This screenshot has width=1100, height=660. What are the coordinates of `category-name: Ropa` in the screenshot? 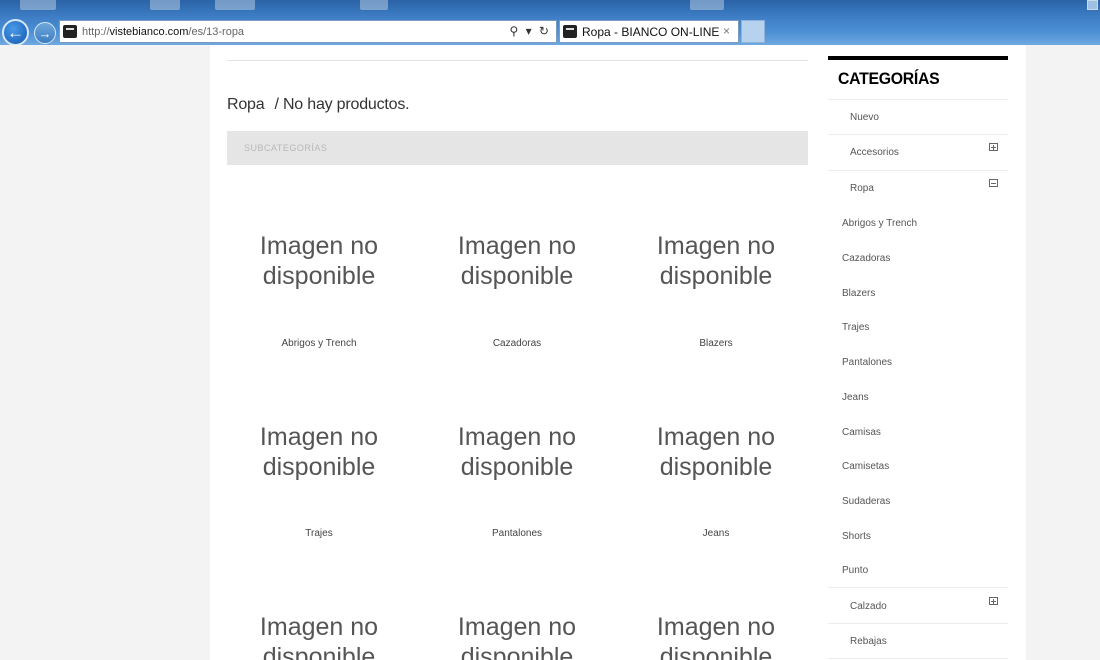 It's located at (246, 104).